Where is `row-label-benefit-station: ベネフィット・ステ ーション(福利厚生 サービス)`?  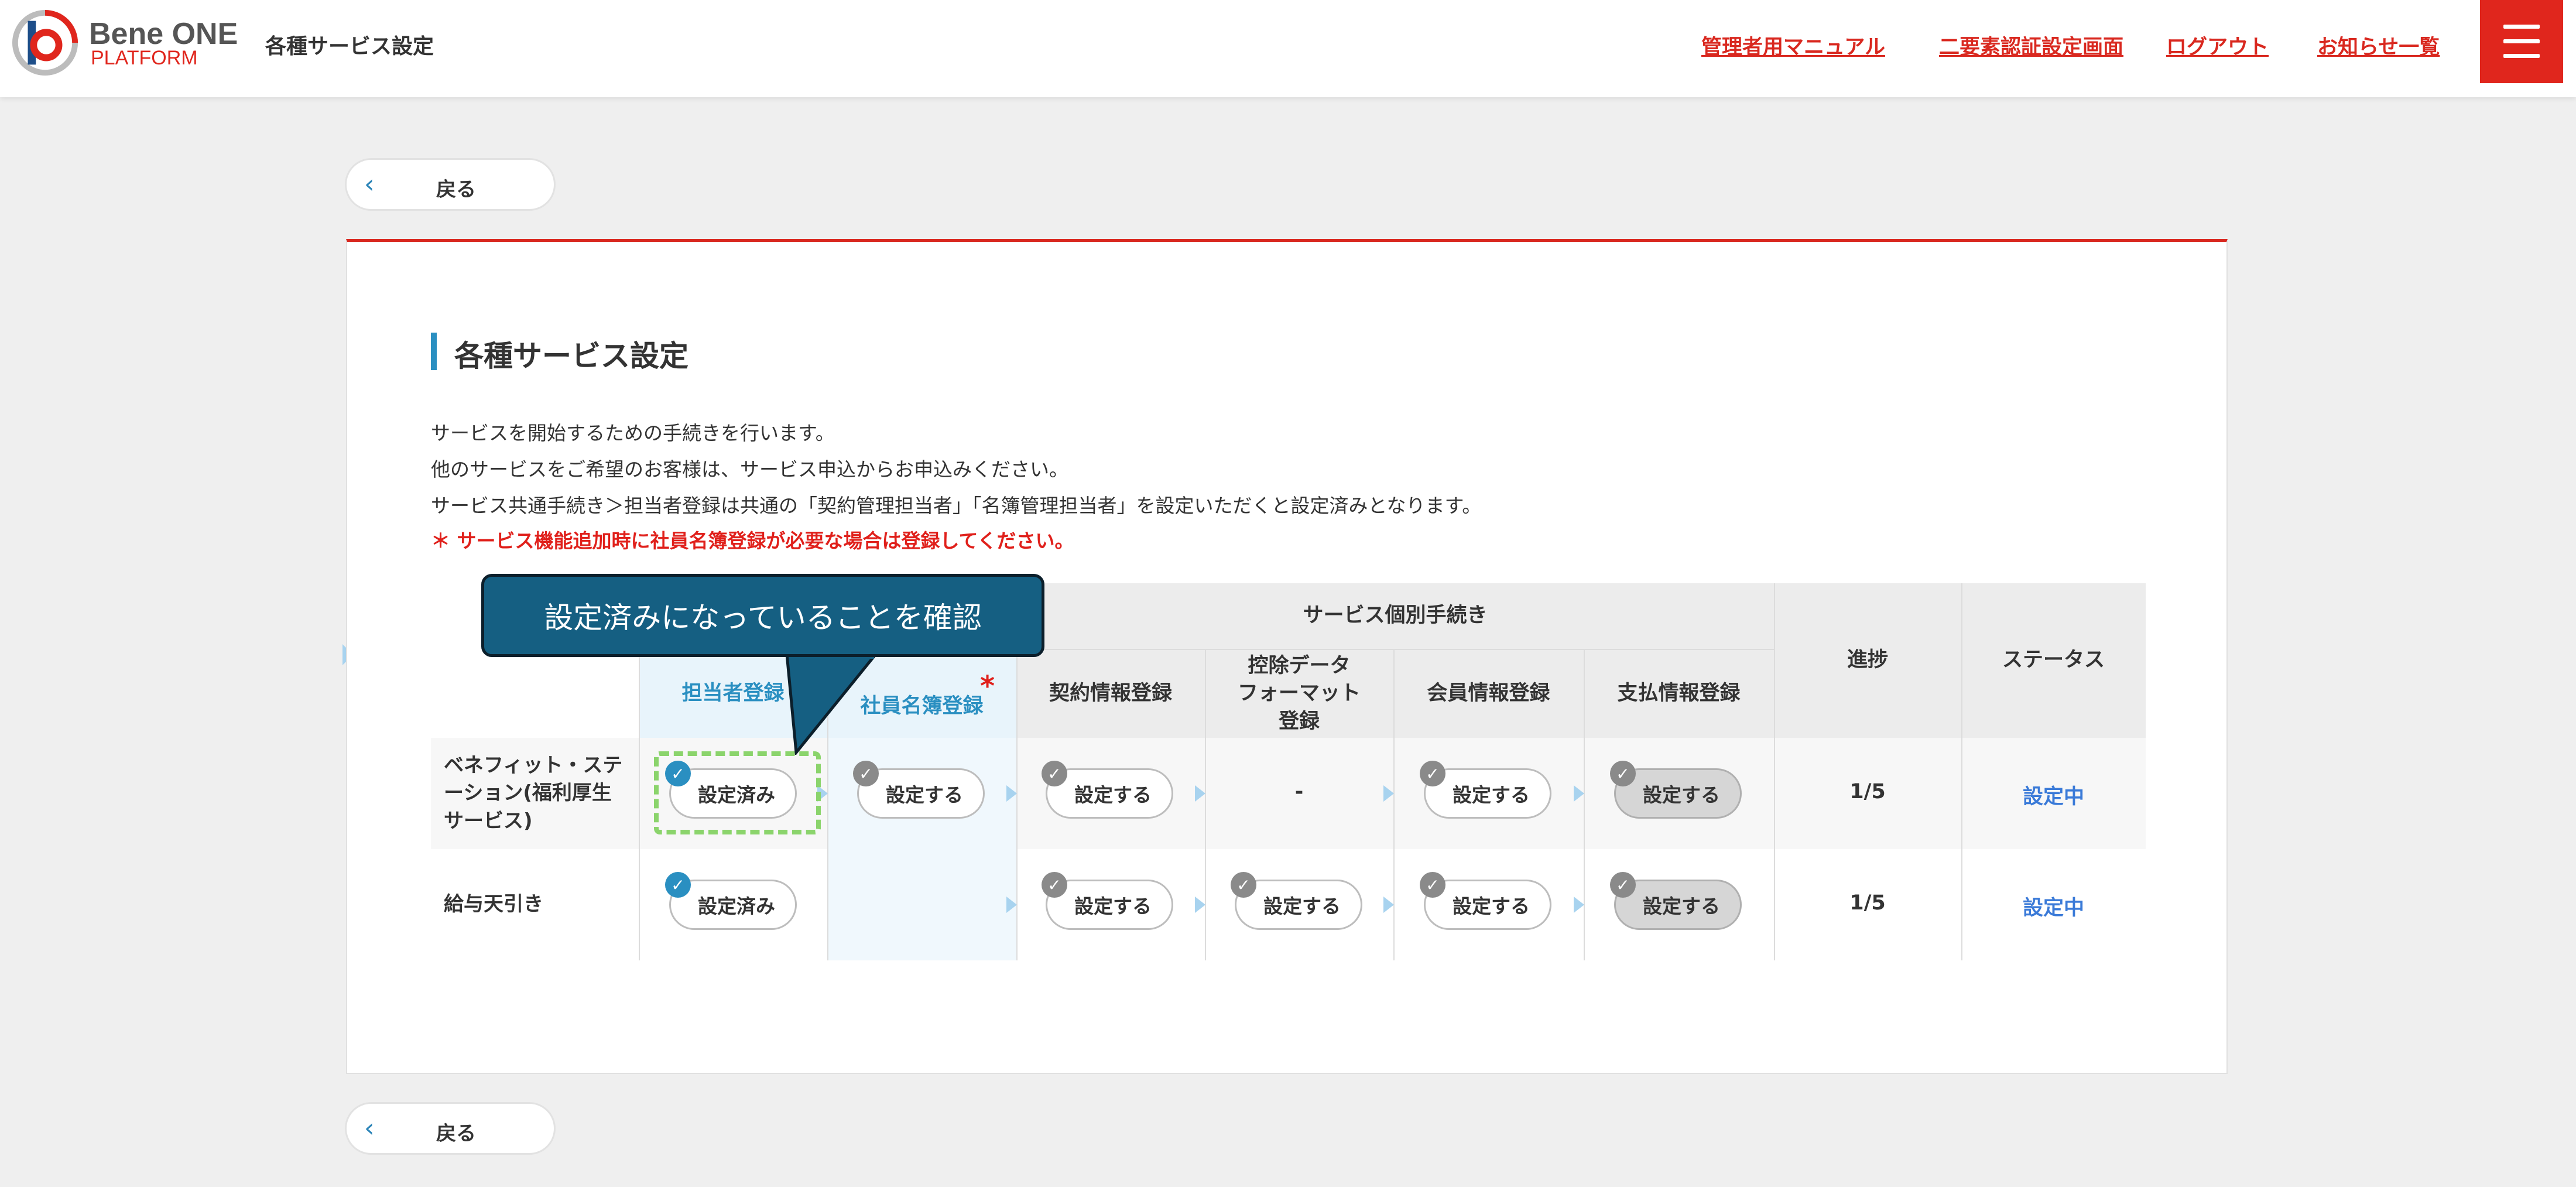
row-label-benefit-station: ベネフィット・ステ ーション(福利厚生 サービス) is located at coordinates (533, 793).